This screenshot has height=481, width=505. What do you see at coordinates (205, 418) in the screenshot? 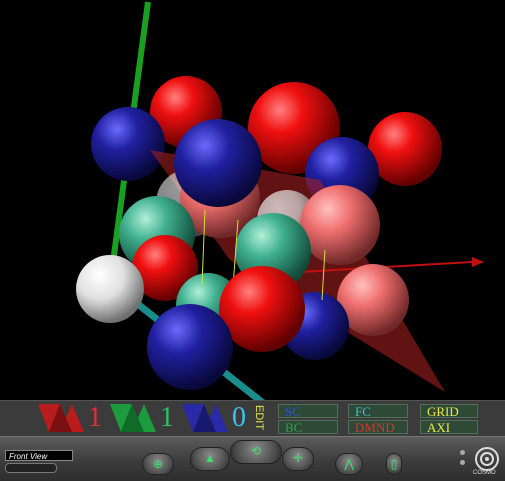
I see `blue-triangles-icon` at bounding box center [205, 418].